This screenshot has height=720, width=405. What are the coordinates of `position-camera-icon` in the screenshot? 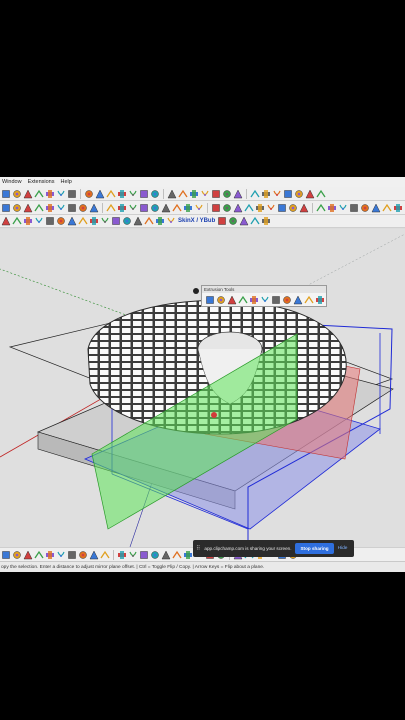 It's located at (260, 208).